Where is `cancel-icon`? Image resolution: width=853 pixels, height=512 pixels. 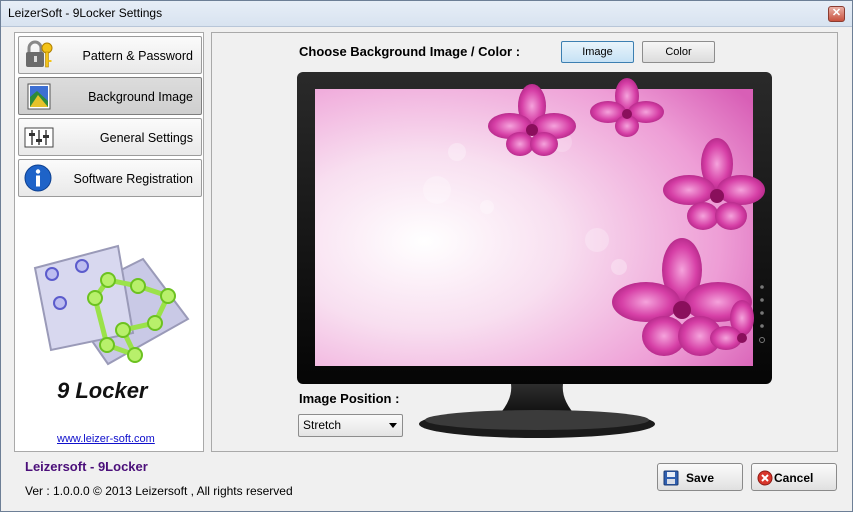
cancel-icon is located at coordinates (765, 478).